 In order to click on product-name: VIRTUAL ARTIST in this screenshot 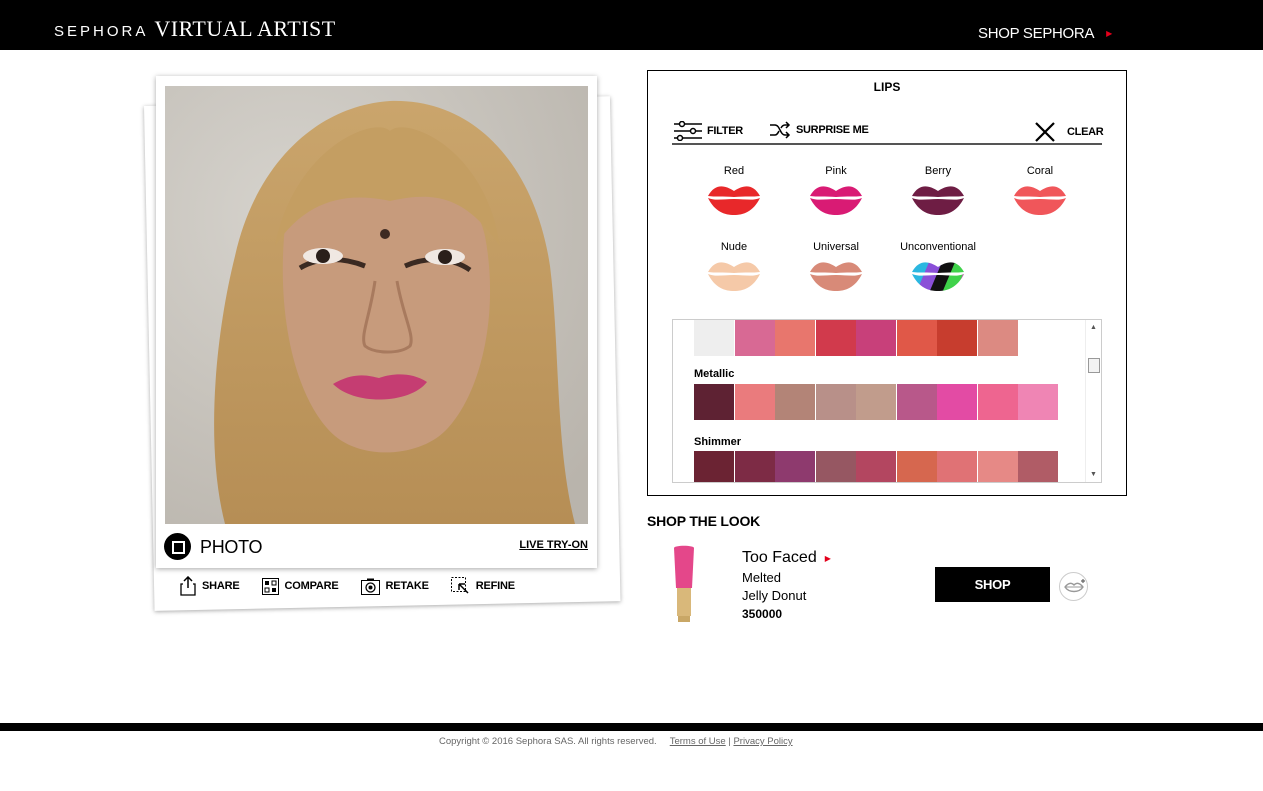, I will do `click(245, 28)`.